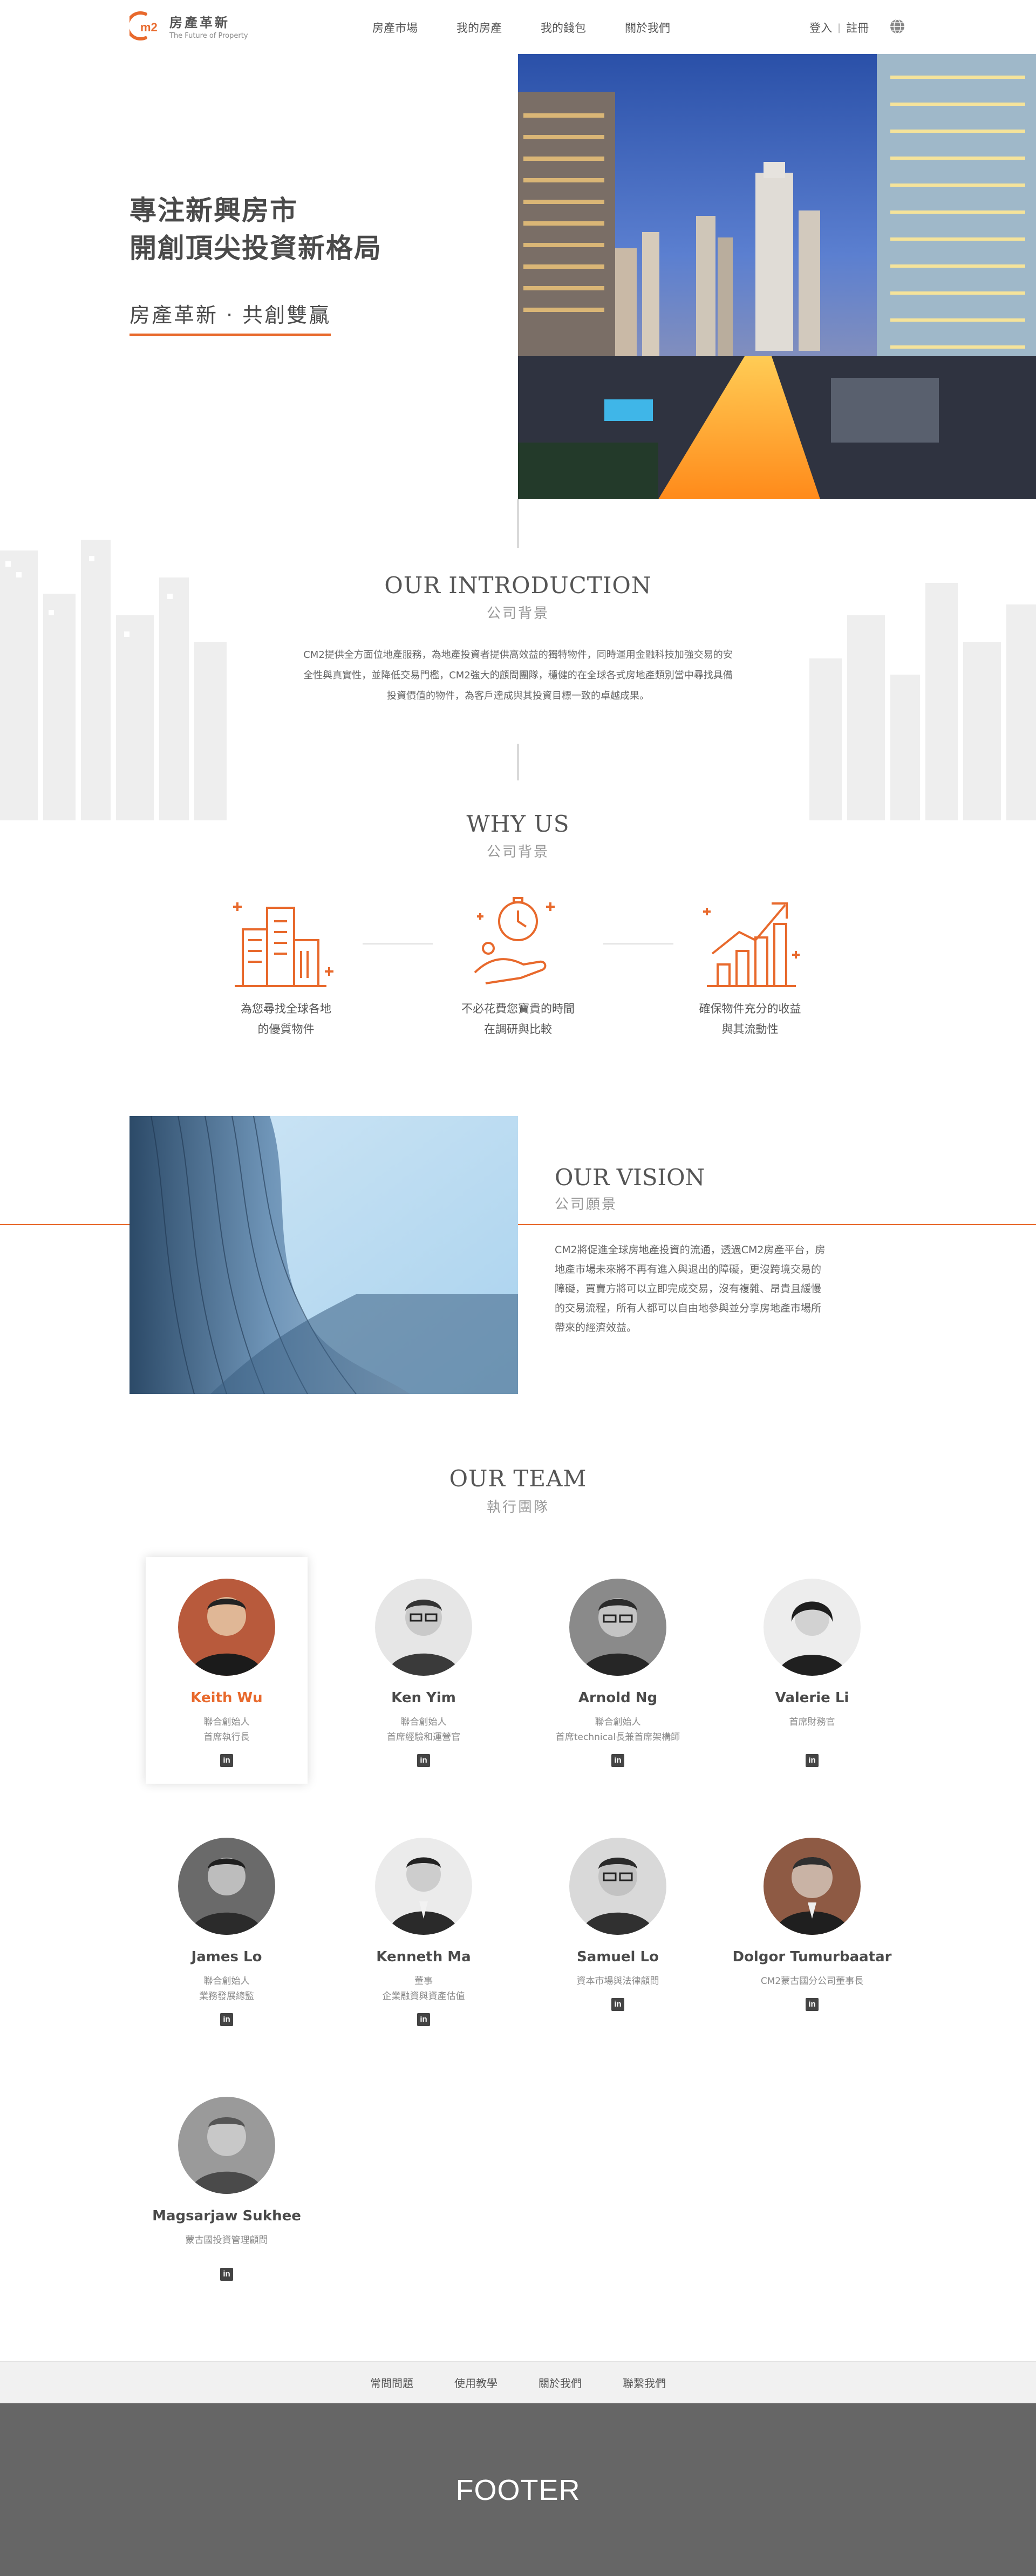  I want to click on member-name: Valerie Li, so click(812, 1698).